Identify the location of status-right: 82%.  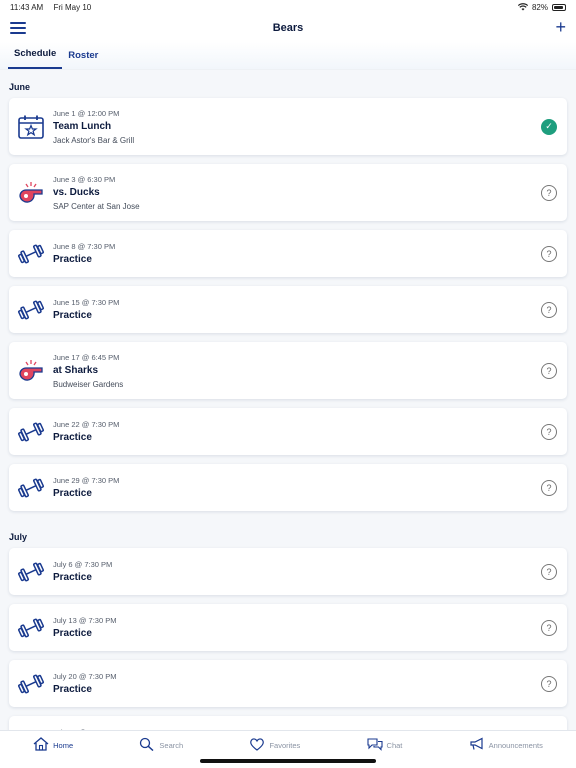
(541, 7).